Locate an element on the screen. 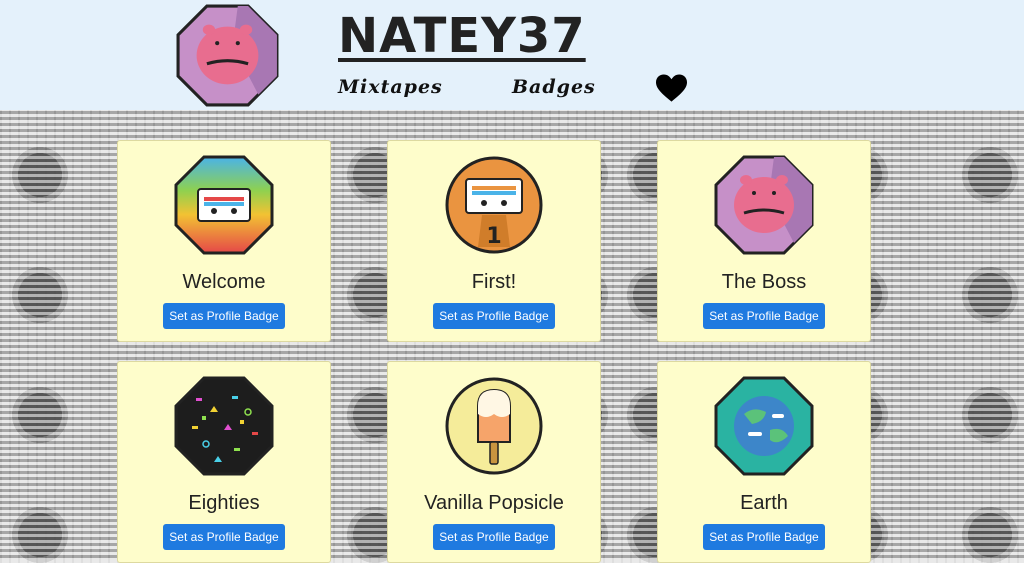 The height and width of the screenshot is (563, 1024). nav-badges-link: Badges is located at coordinates (554, 87).